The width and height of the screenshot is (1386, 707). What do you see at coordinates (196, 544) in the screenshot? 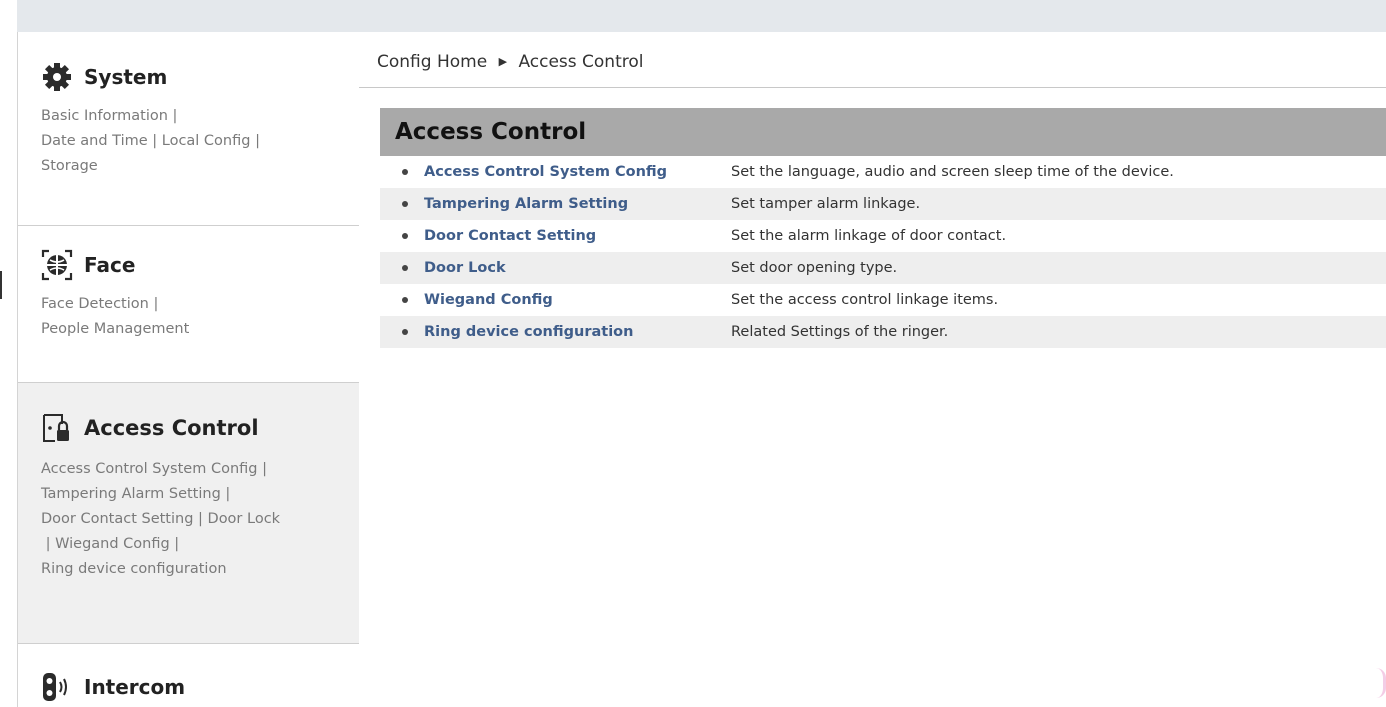
I see `sidebar-link: | Wiegand Config |` at bounding box center [196, 544].